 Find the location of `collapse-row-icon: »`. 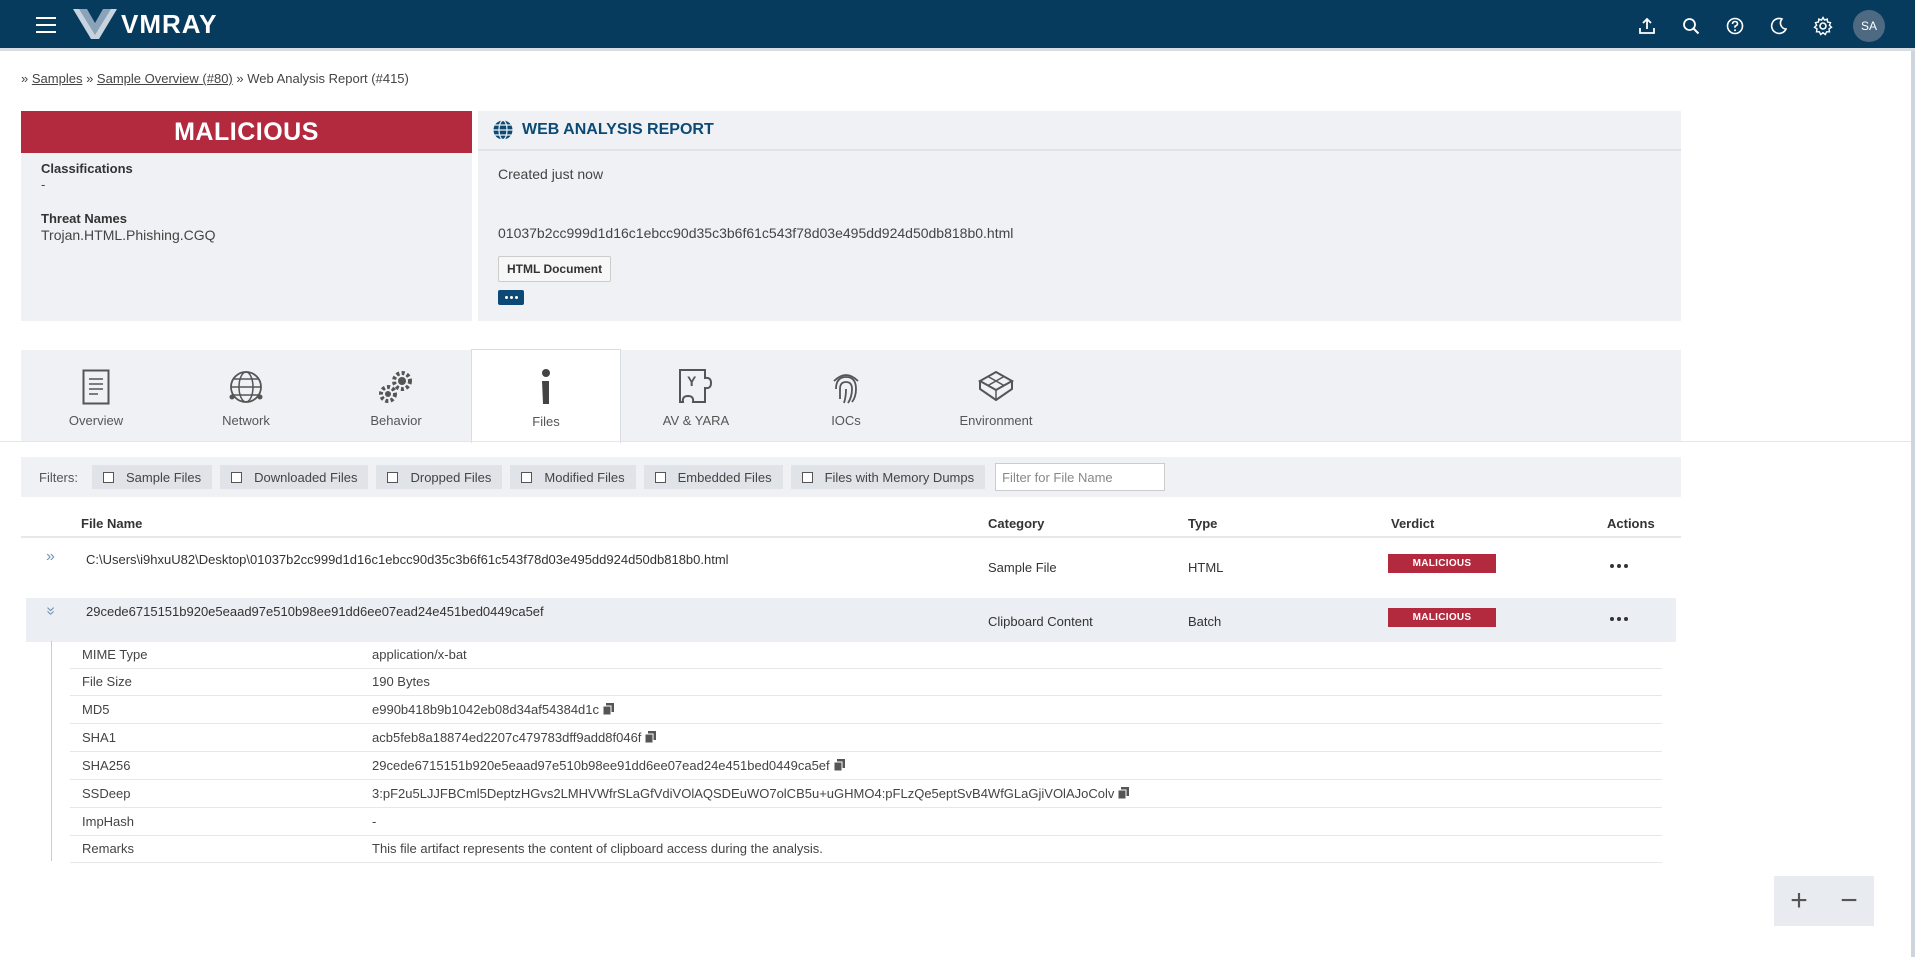

collapse-row-icon: » is located at coordinates (50, 611).